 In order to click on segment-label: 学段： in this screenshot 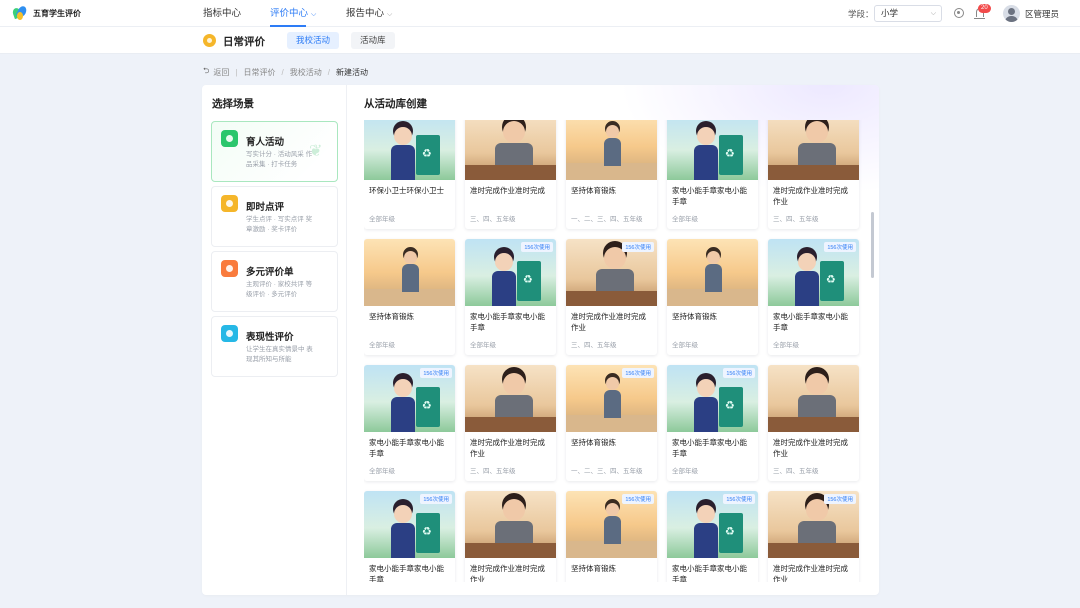, I will do `click(861, 14)`.